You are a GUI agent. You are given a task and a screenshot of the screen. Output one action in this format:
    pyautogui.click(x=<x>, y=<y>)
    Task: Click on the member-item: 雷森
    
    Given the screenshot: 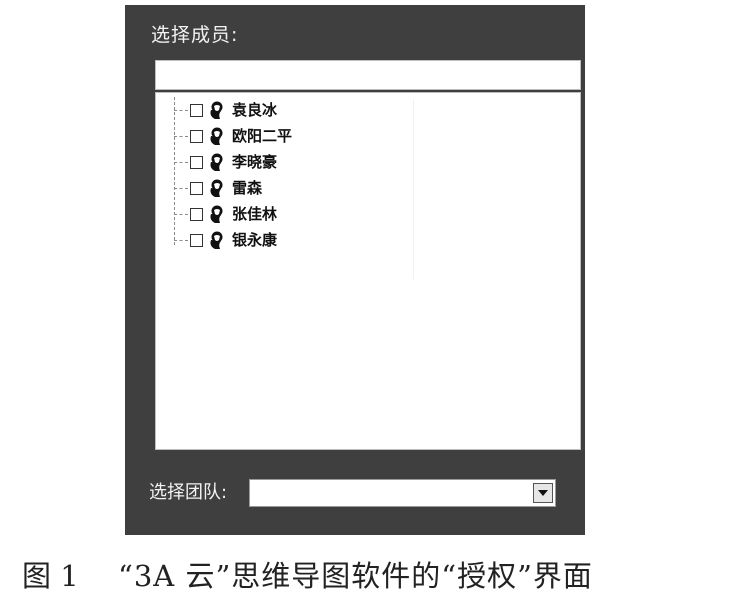 What is the action you would take?
    pyautogui.click(x=218, y=188)
    